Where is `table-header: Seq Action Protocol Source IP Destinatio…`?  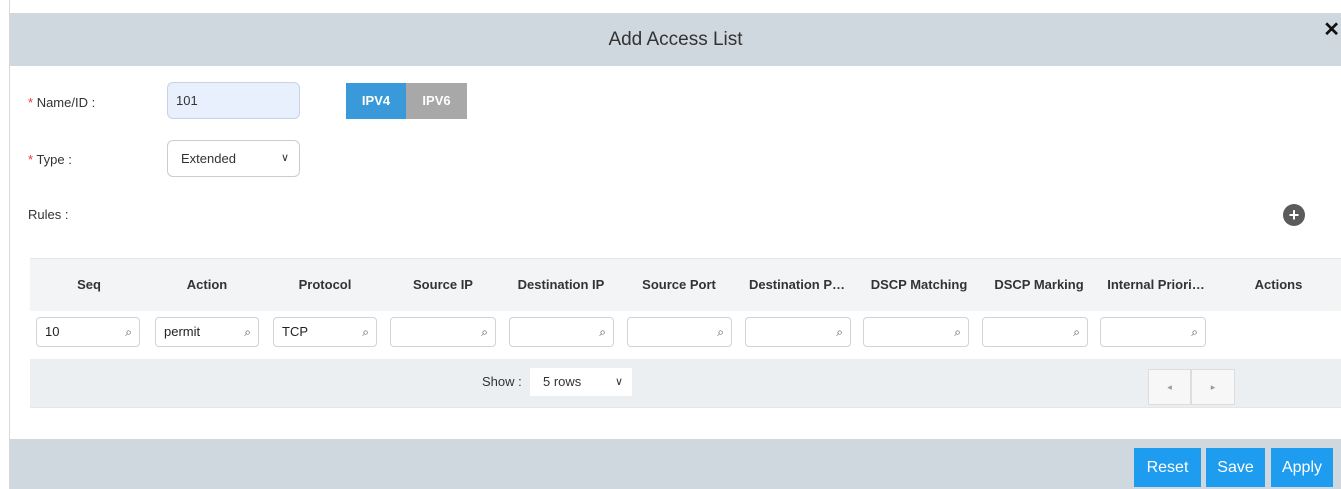 table-header: Seq Action Protocol Source IP Destinatio… is located at coordinates (685, 285).